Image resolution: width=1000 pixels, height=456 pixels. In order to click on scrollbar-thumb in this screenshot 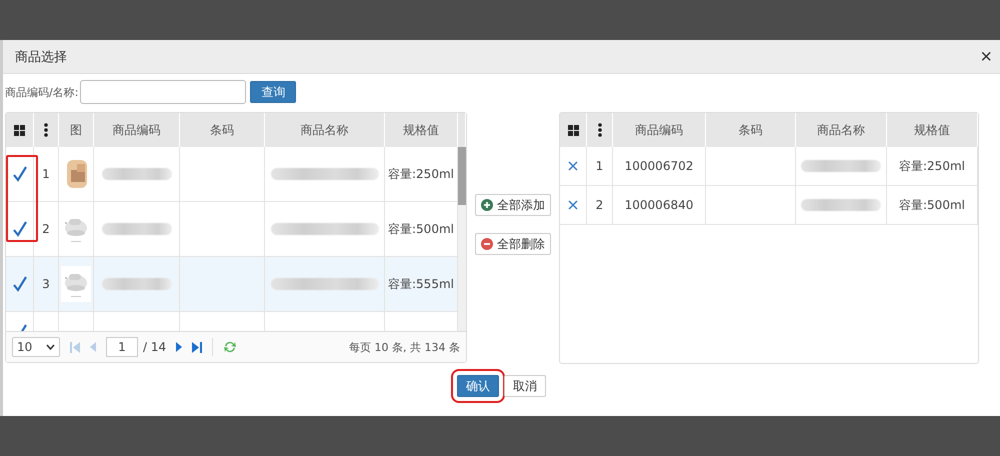, I will do `click(462, 176)`.